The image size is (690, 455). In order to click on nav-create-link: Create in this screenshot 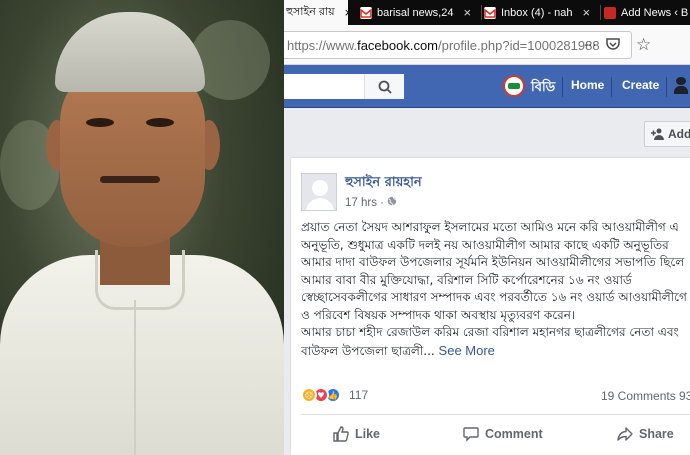, I will do `click(640, 85)`.